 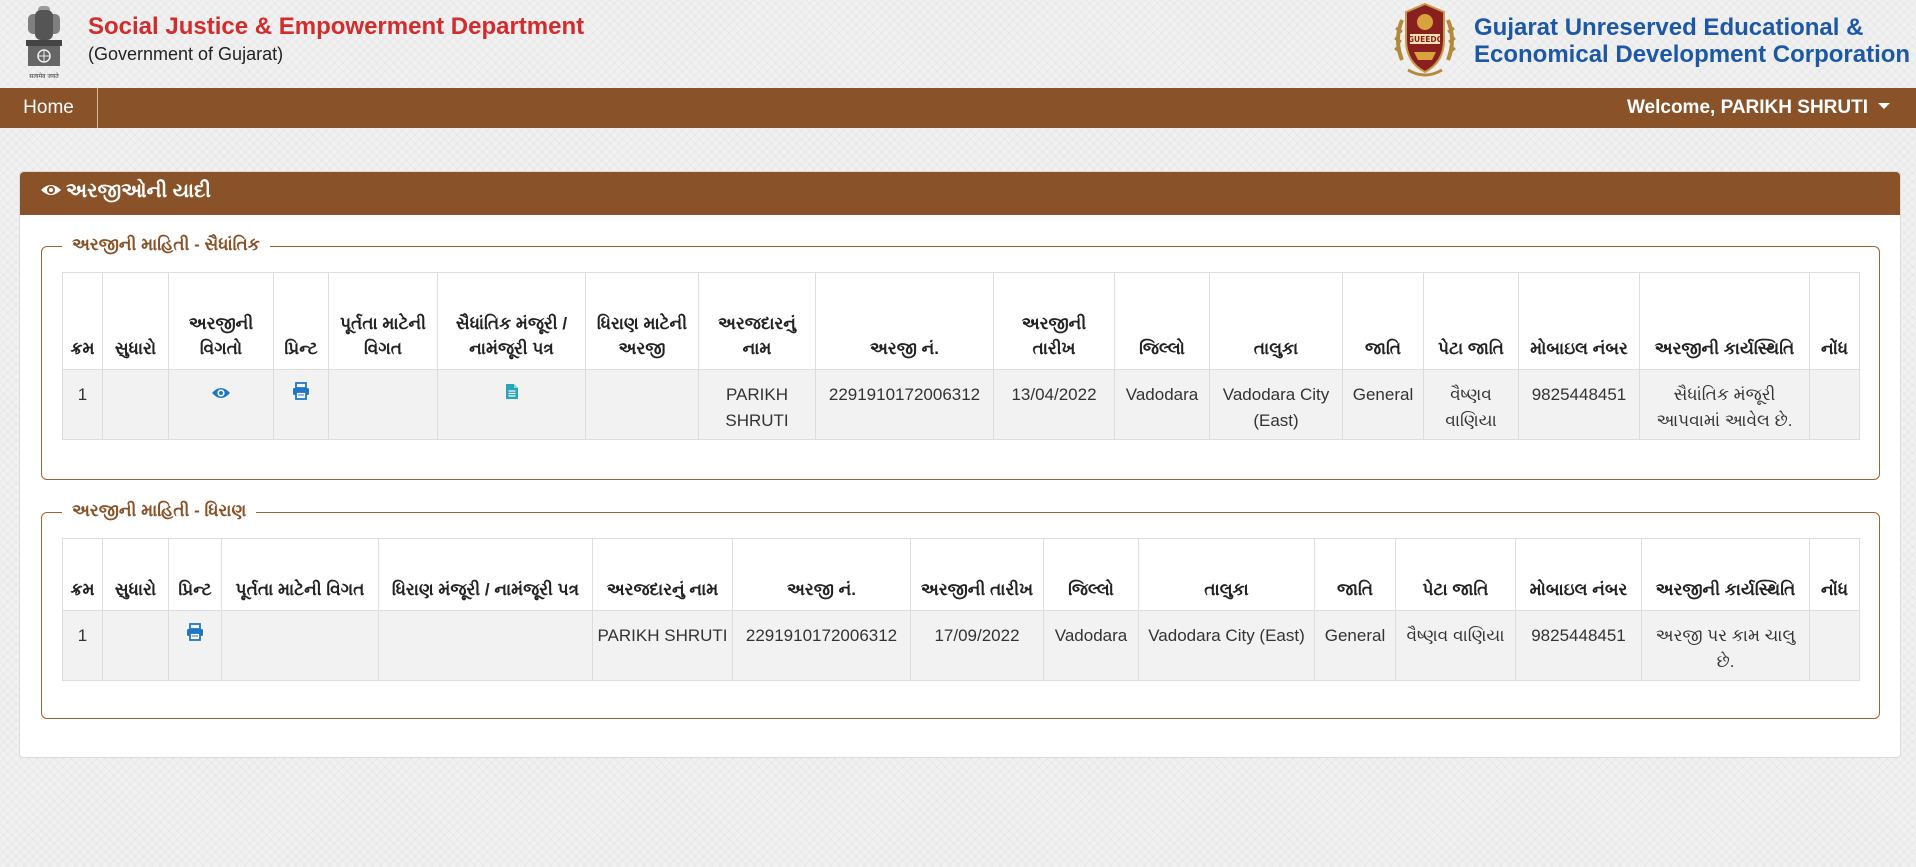 I want to click on fieldset-legend-in-principle: અરજીની માહિતી - સૈધાંતિક, so click(x=166, y=245).